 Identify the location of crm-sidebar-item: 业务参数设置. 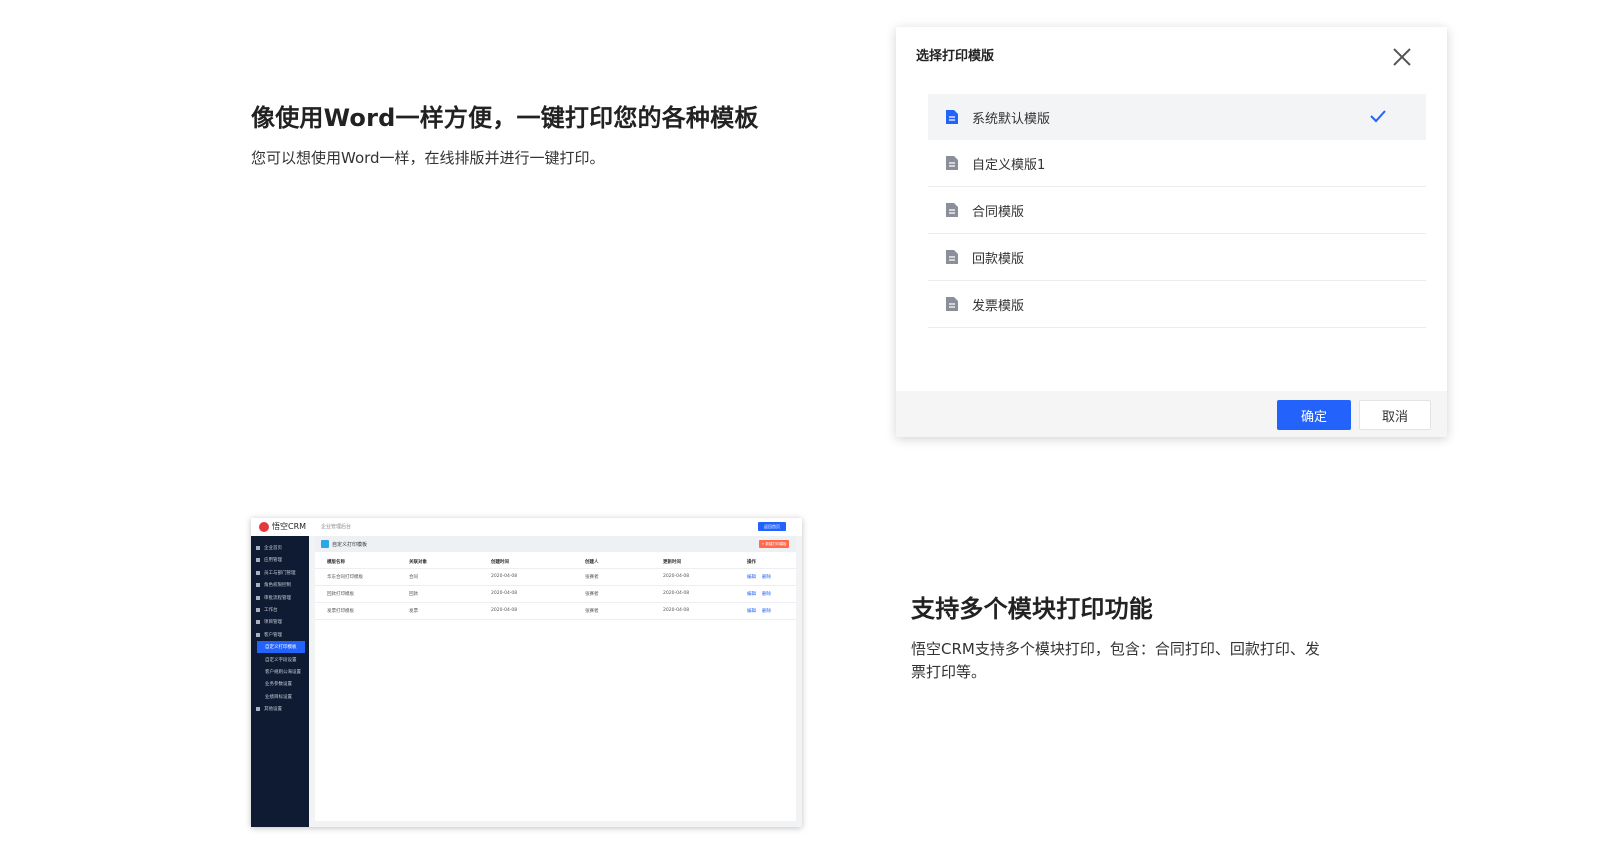
(280, 684).